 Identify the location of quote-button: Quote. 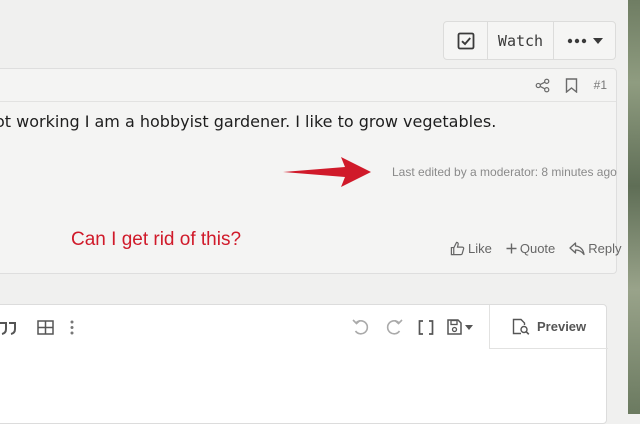
(530, 248).